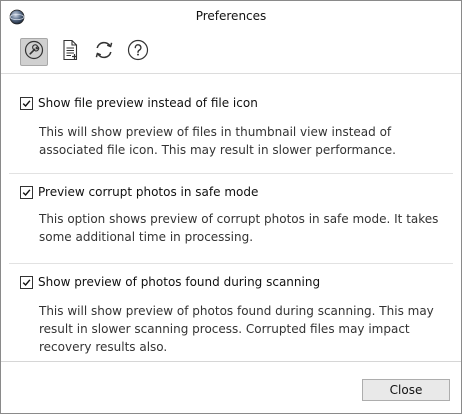 The image size is (462, 414). I want to click on toolbar-update-button, so click(104, 52).